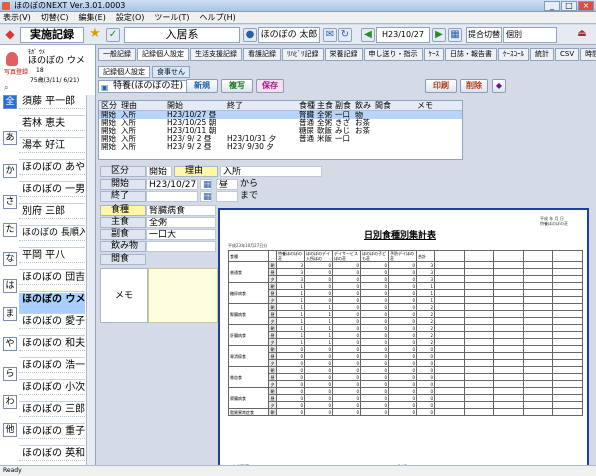 The height and width of the screenshot is (476, 596). I want to click on tab-case-call: ｹｰｽｺｰﾙ, so click(513, 54).